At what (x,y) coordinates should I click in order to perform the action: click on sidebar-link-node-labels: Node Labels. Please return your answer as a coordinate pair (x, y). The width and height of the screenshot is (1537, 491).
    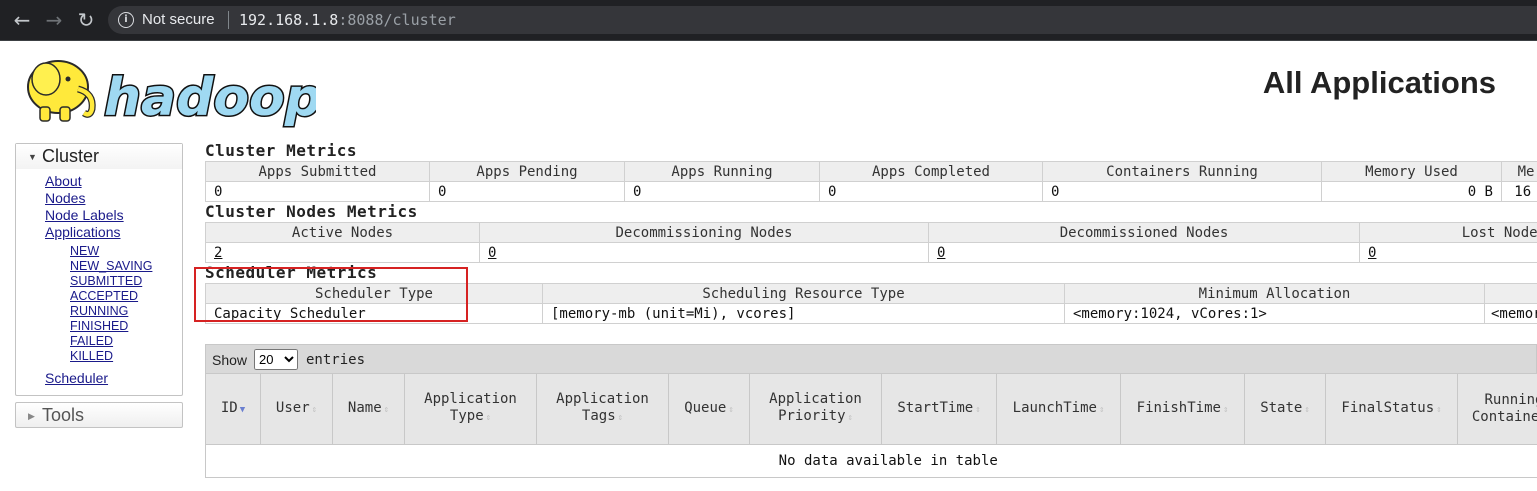
    Looking at the image, I should click on (113, 215).